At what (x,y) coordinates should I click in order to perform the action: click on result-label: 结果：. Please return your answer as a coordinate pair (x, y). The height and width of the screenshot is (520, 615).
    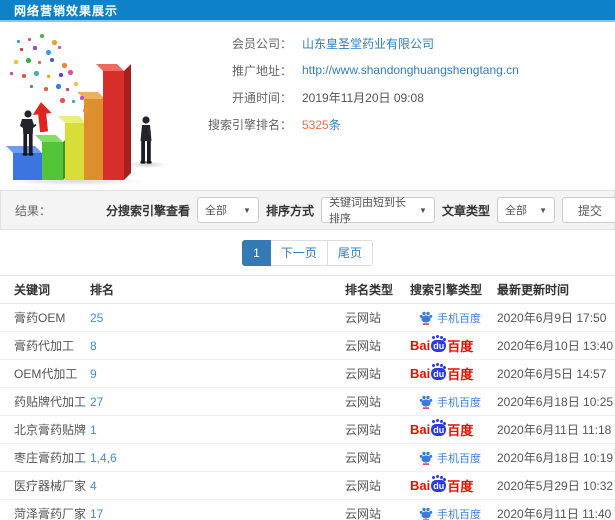
    Looking at the image, I should click on (33, 210).